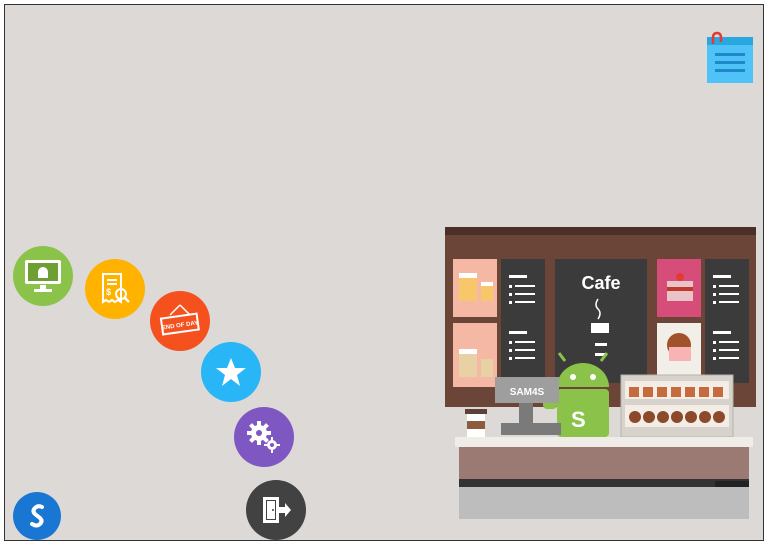 This screenshot has width=768, height=545. I want to click on gears-icon, so click(263, 437).